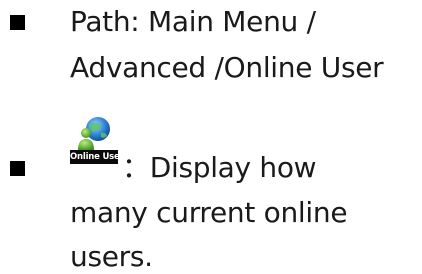  Describe the element at coordinates (193, 21) in the screenshot. I see `path-line-1: Path: Main Menu /` at that location.